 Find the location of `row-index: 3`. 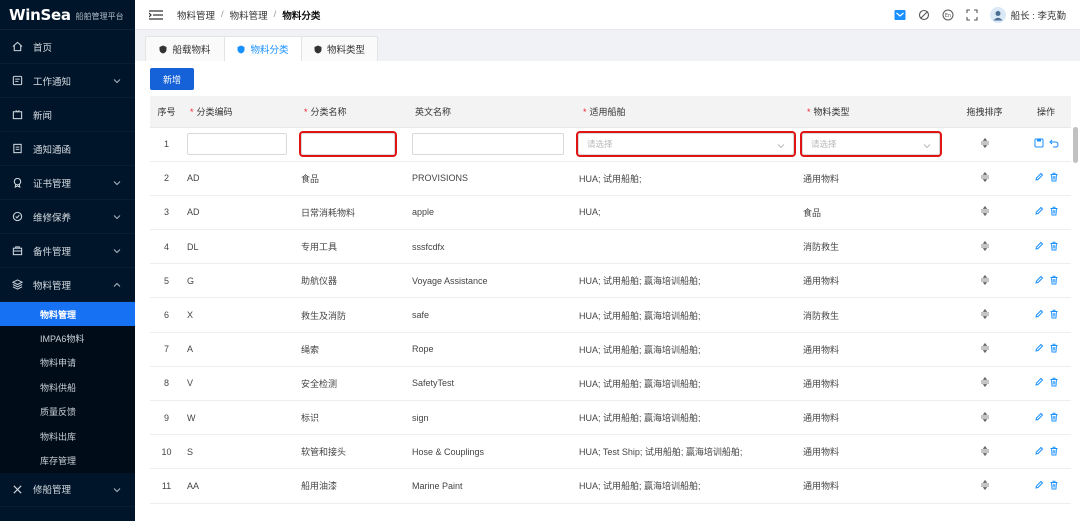

row-index: 3 is located at coordinates (166, 213).